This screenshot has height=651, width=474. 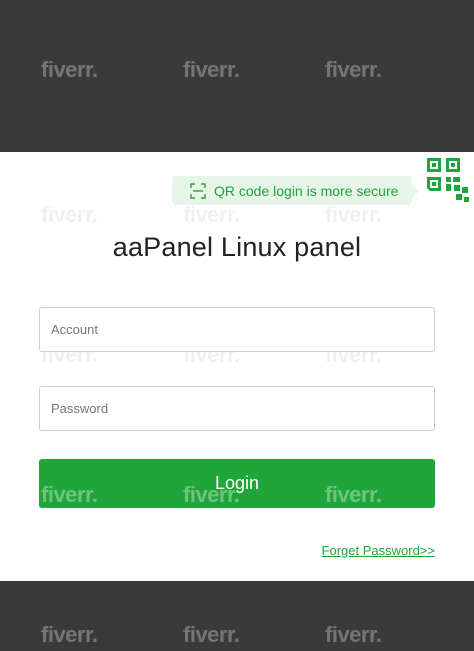 What do you see at coordinates (306, 190) in the screenshot?
I see `qr-tip-text: QR code login is more secure` at bounding box center [306, 190].